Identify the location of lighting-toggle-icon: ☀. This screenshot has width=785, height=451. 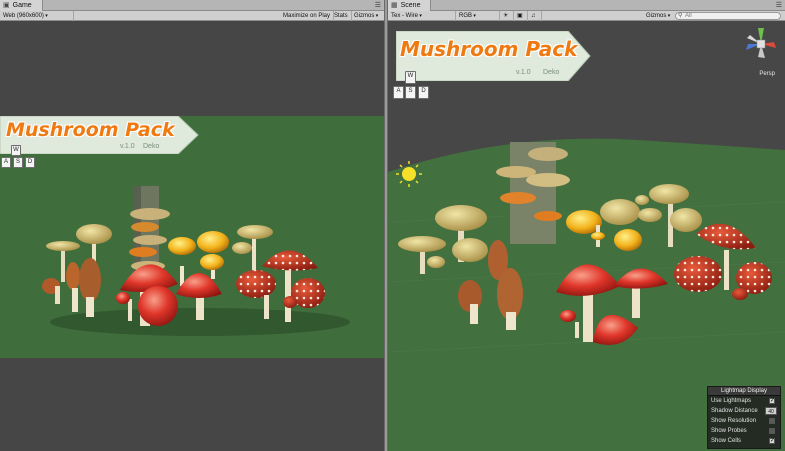
(507, 16).